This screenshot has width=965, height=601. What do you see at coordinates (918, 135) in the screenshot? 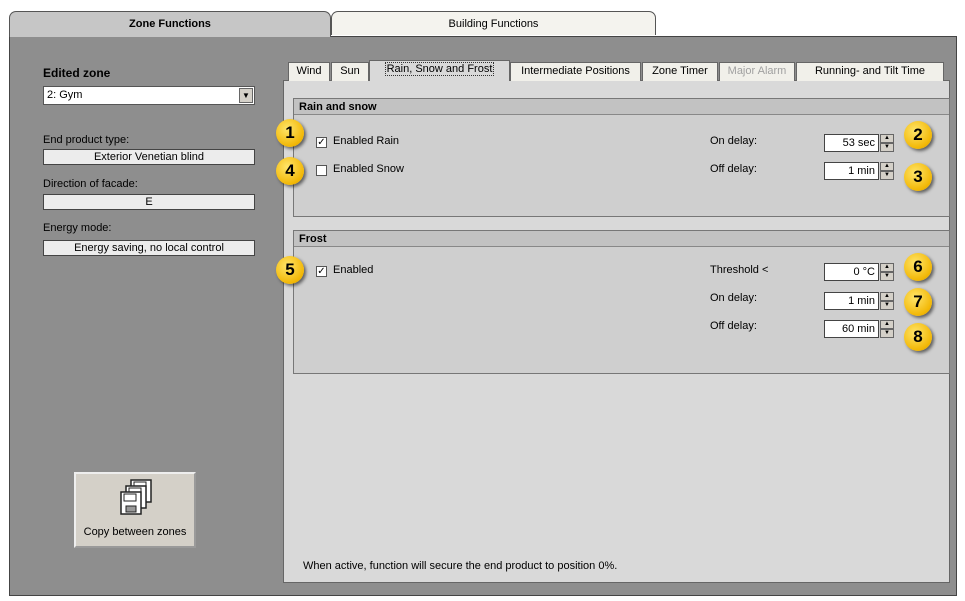
I see `callout-badge-2: 2` at bounding box center [918, 135].